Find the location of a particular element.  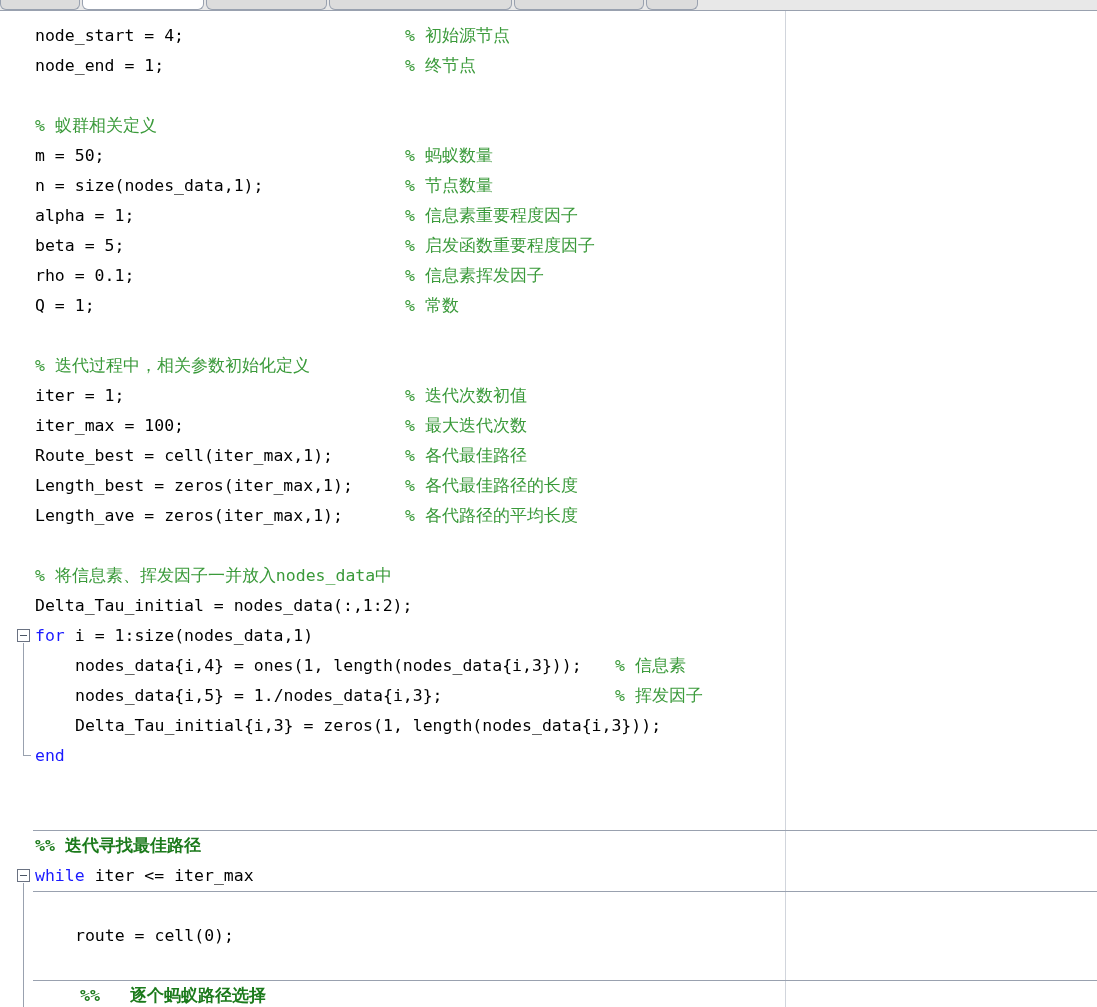

code-text: nodes_data{i,5} = 1./nodes_data{i,3}; is located at coordinates (259, 695).